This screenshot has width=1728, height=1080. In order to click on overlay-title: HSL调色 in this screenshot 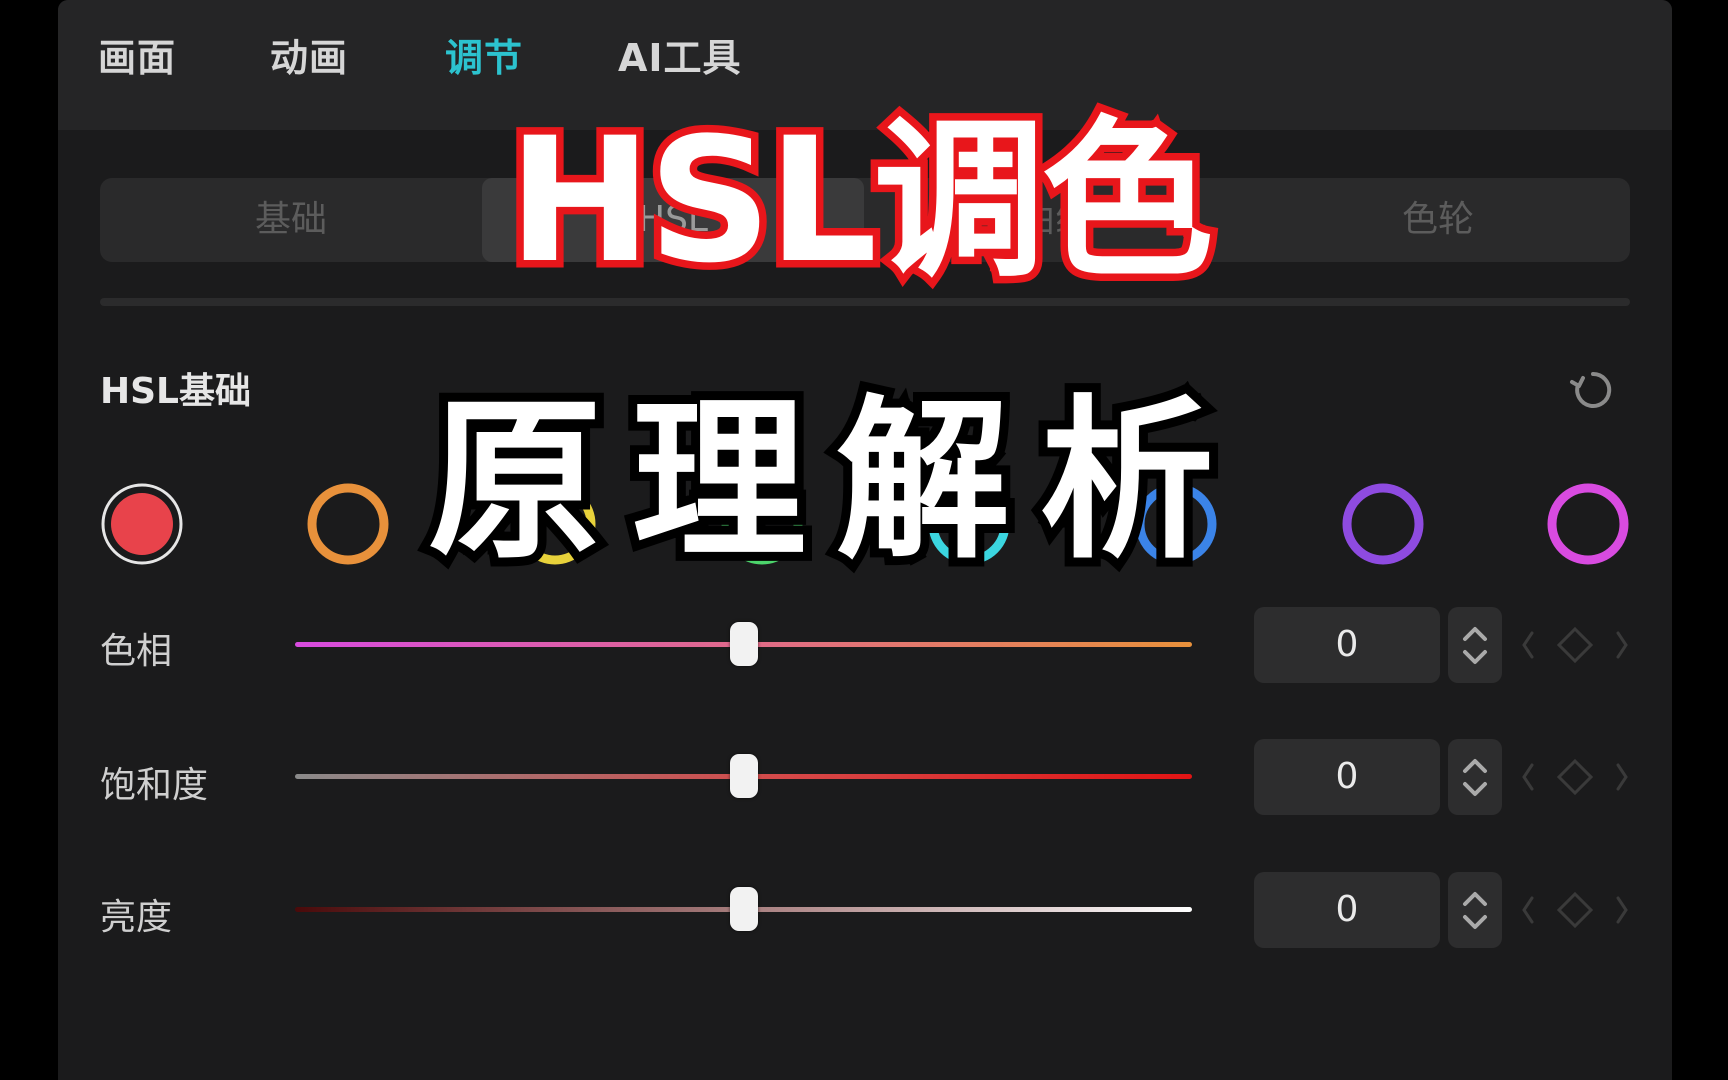, I will do `click(860, 200)`.